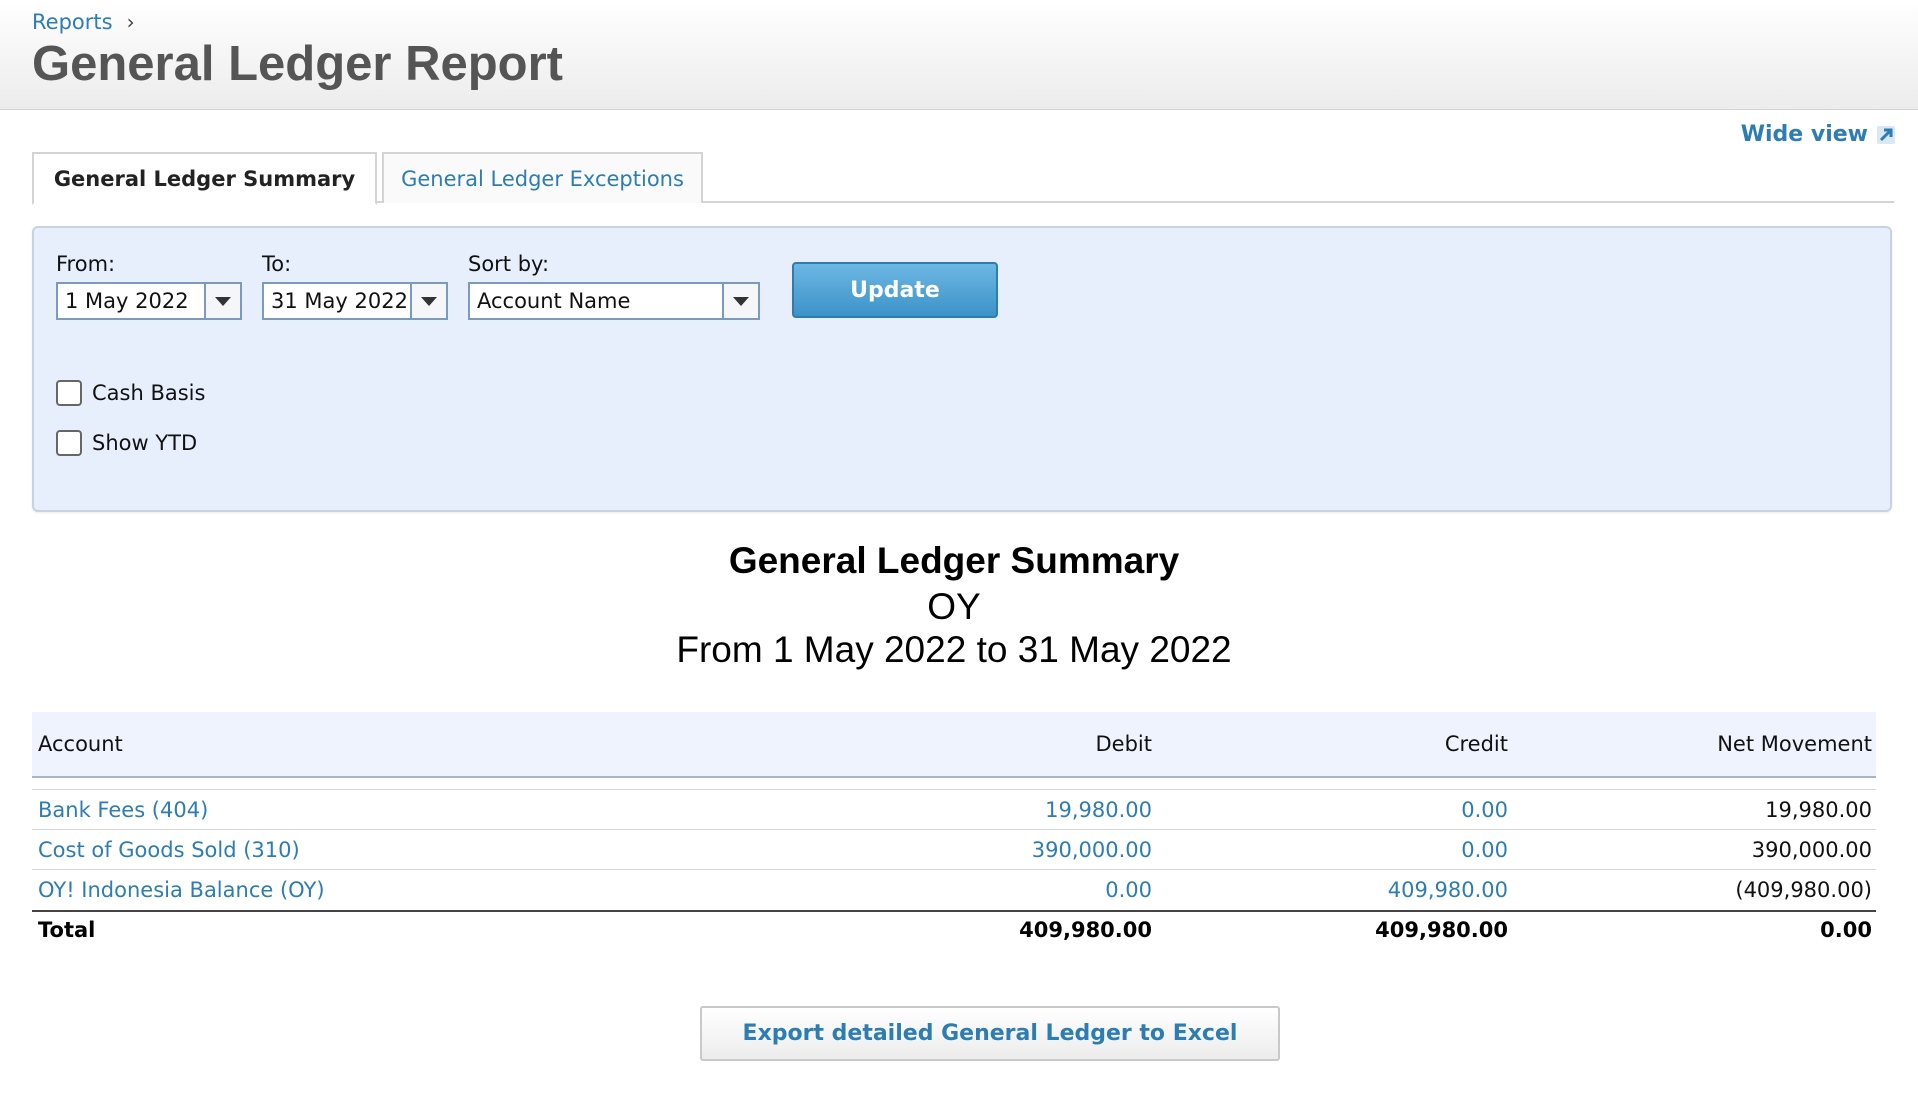  Describe the element at coordinates (402, 850) in the screenshot. I see `account-link: Cost of Goods Sold (310)` at that location.